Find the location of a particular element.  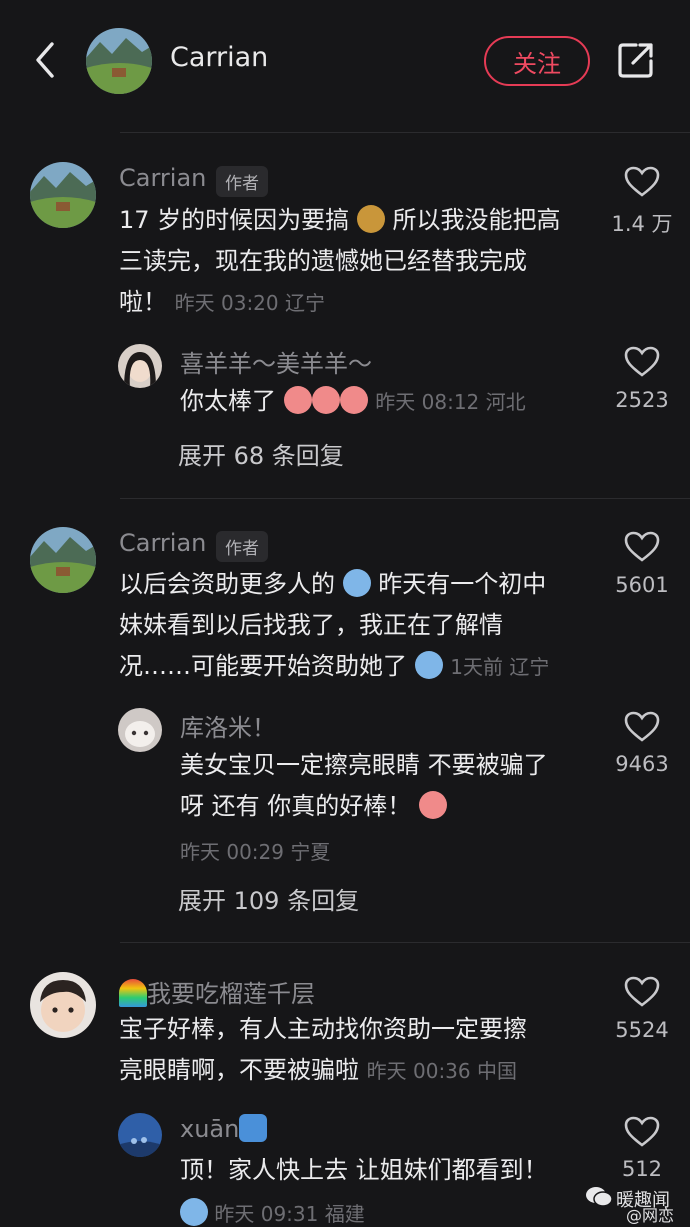

header-bar: Carrian 关注 is located at coordinates (345, 60).